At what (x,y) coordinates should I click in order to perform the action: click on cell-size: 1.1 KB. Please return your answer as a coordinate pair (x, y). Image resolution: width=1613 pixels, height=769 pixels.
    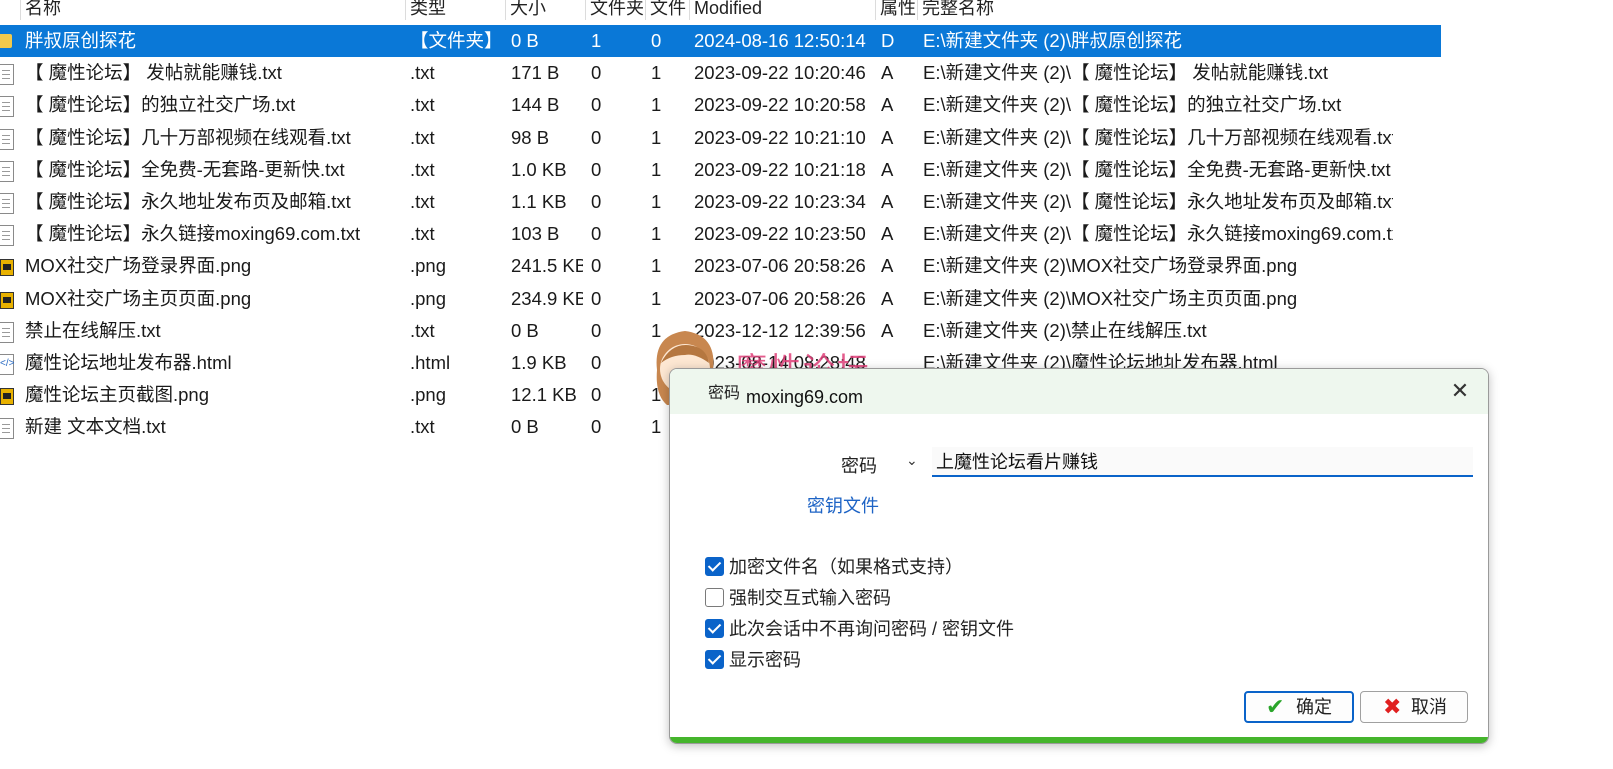
    Looking at the image, I should click on (539, 201).